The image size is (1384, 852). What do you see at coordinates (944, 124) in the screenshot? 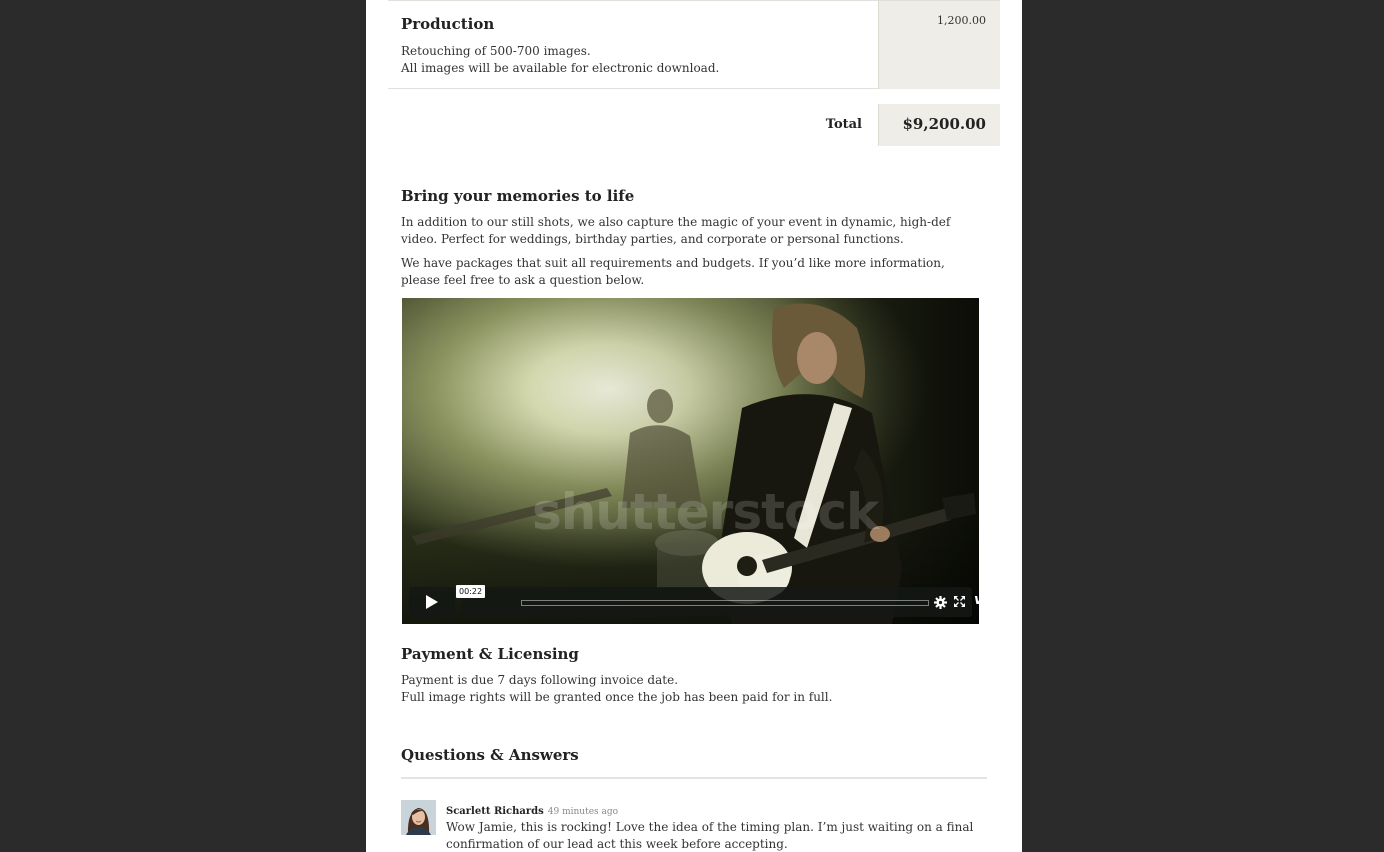
I see `total-value: $9,200.00` at bounding box center [944, 124].